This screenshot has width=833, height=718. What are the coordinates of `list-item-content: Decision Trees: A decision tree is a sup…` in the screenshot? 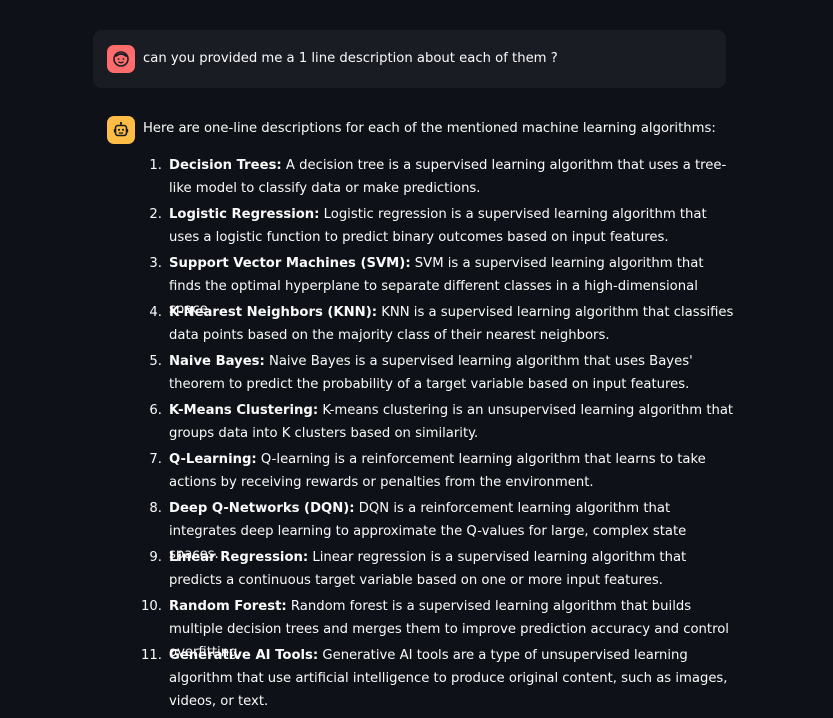 It's located at (451, 177).